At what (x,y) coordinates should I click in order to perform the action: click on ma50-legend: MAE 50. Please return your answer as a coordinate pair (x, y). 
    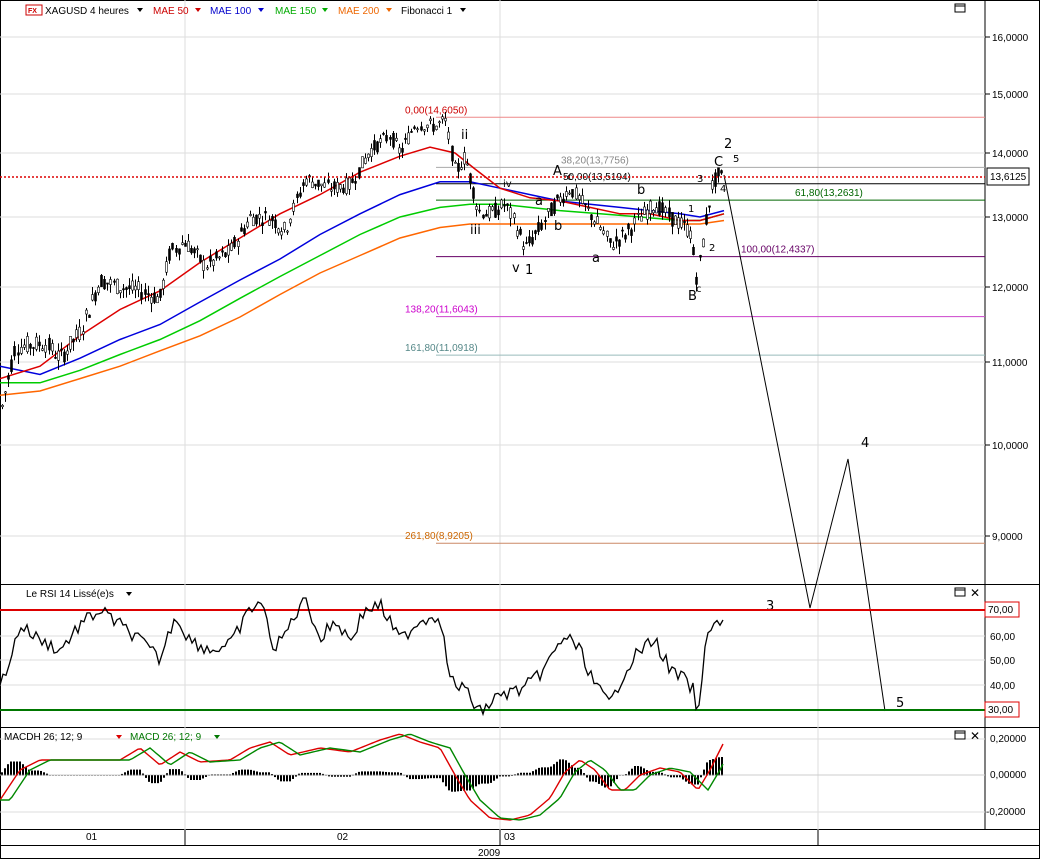
    Looking at the image, I should click on (171, 11).